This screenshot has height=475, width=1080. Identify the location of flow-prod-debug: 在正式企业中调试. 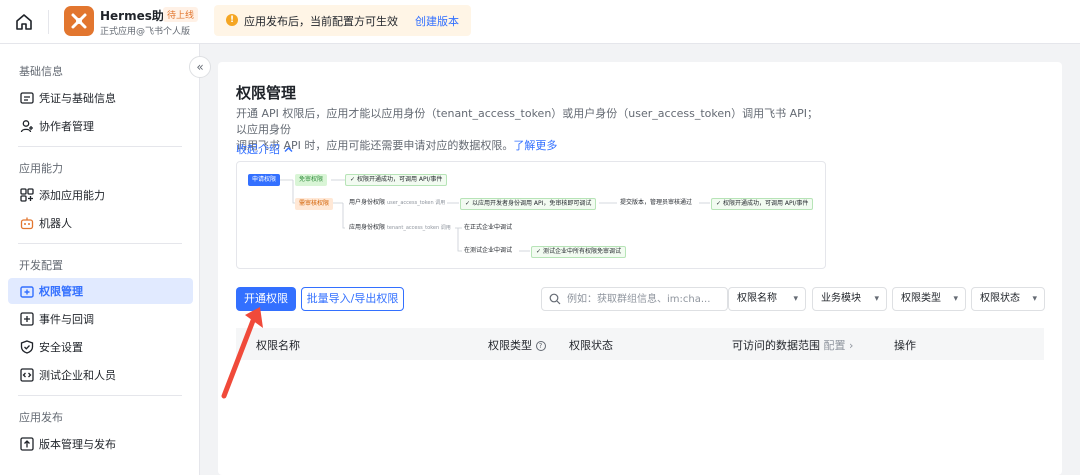
(488, 227).